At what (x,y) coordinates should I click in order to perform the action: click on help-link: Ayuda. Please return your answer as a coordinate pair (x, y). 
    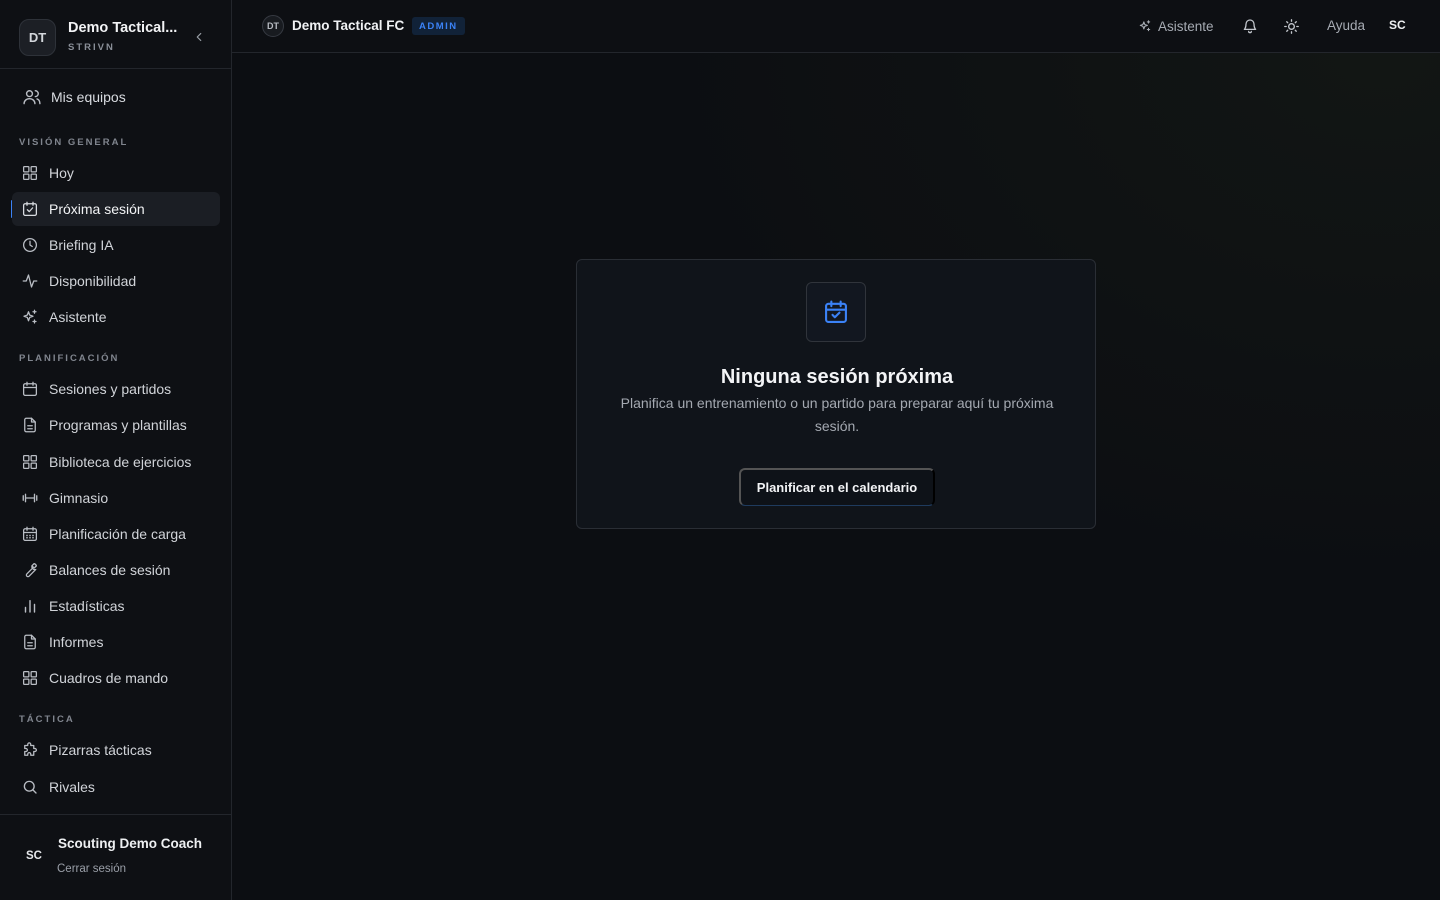
    Looking at the image, I should click on (1346, 25).